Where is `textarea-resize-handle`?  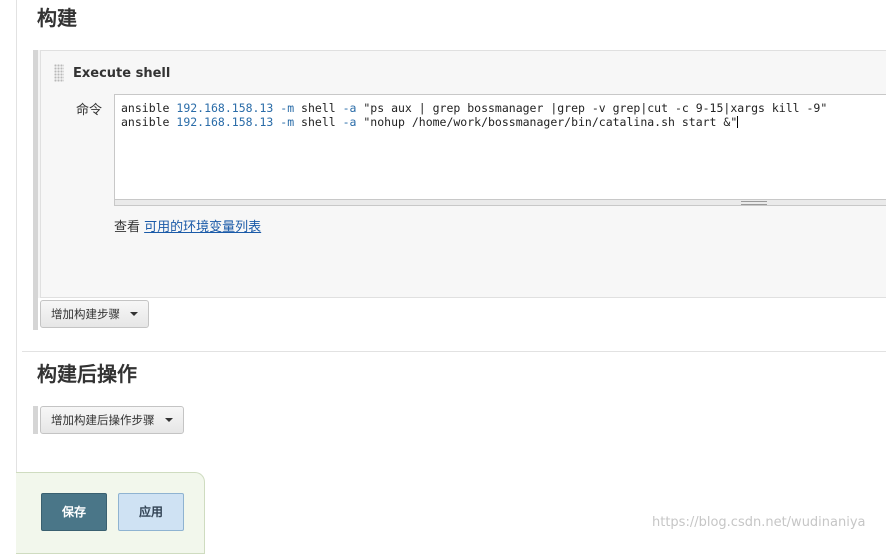 textarea-resize-handle is located at coordinates (500, 203).